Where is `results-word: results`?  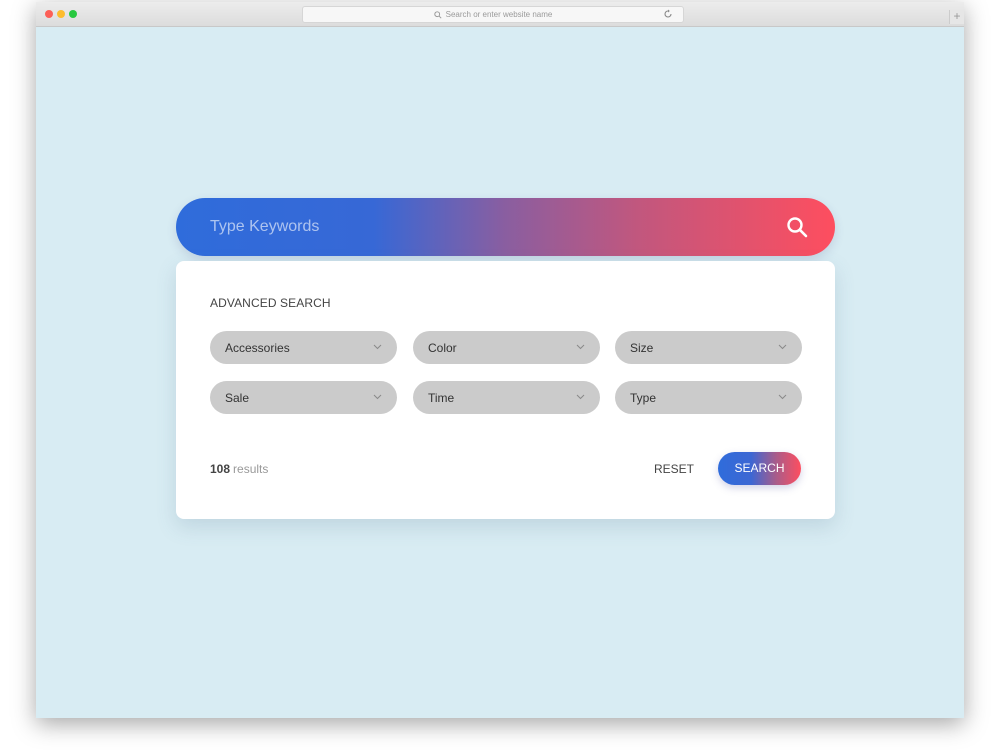
results-word: results is located at coordinates (251, 469).